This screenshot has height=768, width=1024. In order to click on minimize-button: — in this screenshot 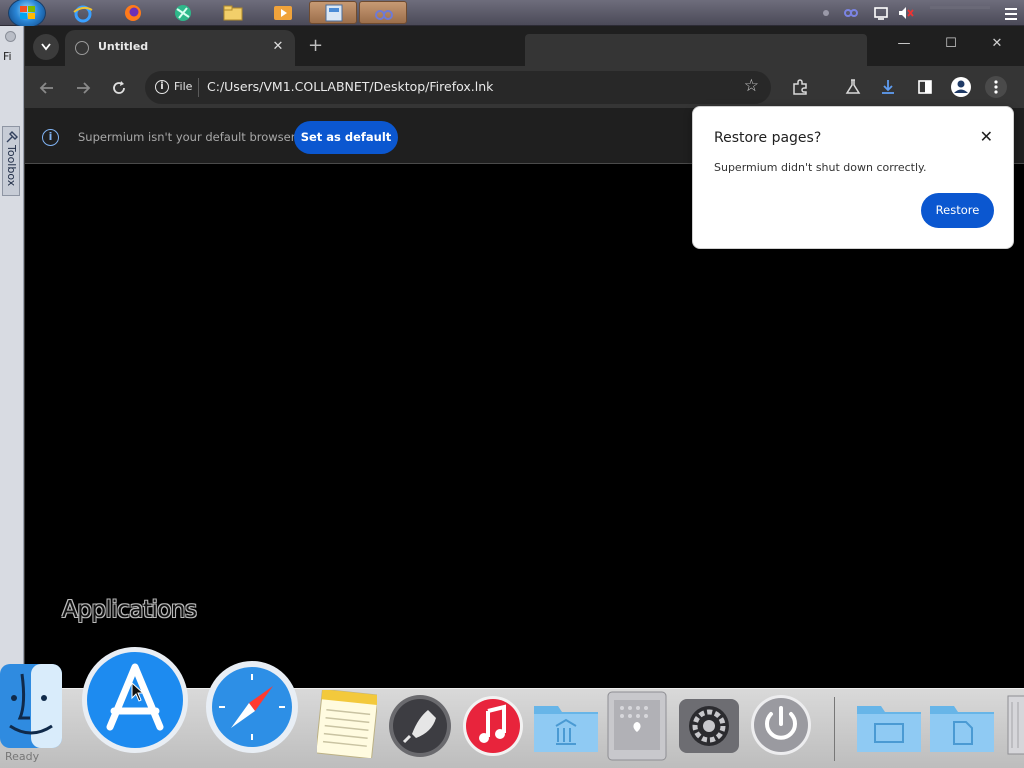, I will do `click(904, 43)`.